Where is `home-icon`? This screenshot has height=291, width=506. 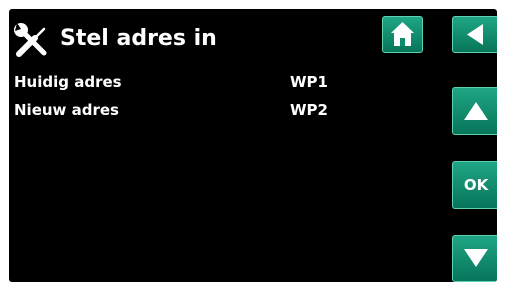 home-icon is located at coordinates (402, 34).